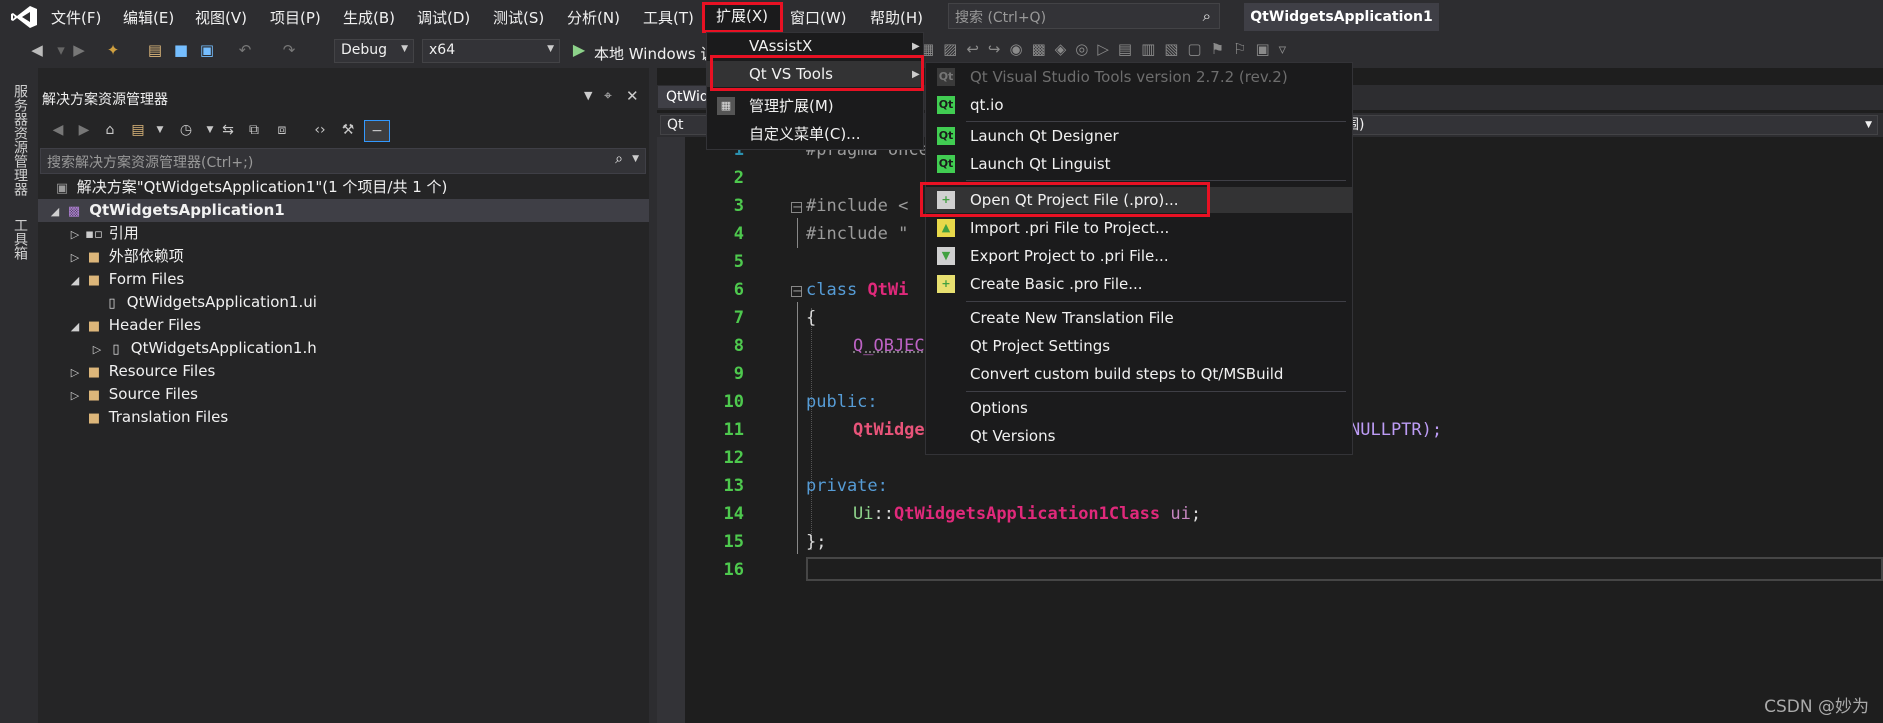  I want to click on server-explorer-tab: 服务器资源管理器, so click(20, 140).